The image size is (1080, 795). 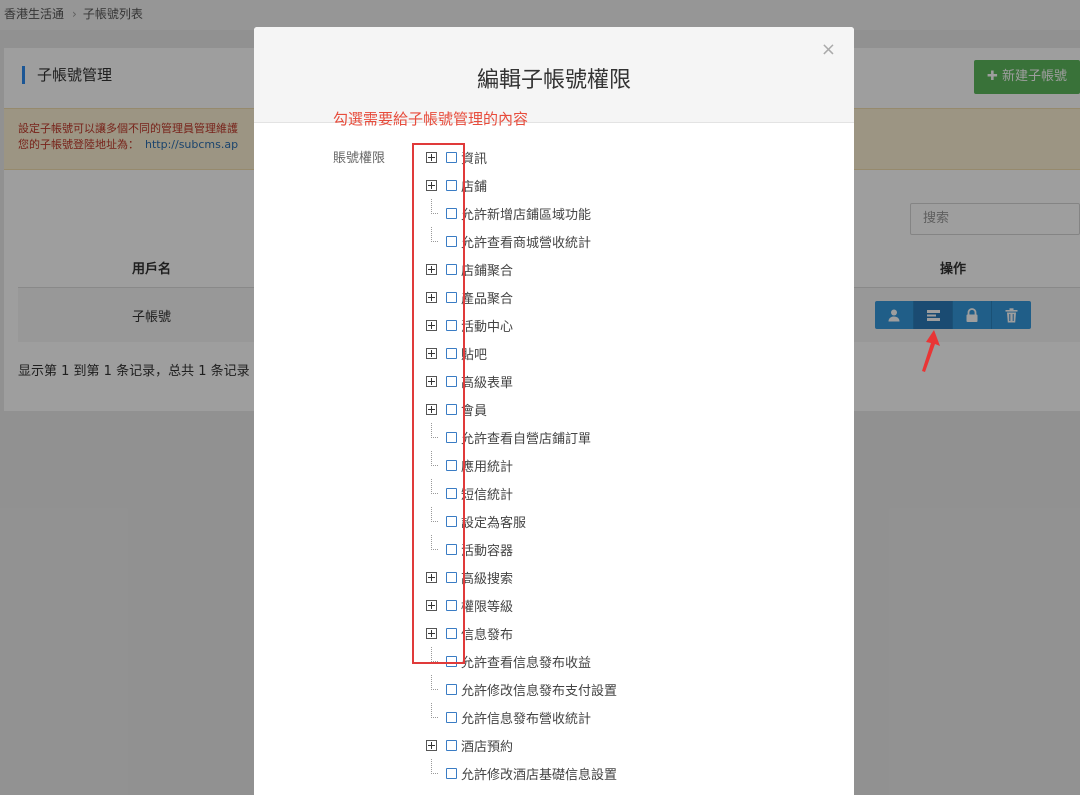 I want to click on permission-label: 應用統計, so click(x=487, y=465).